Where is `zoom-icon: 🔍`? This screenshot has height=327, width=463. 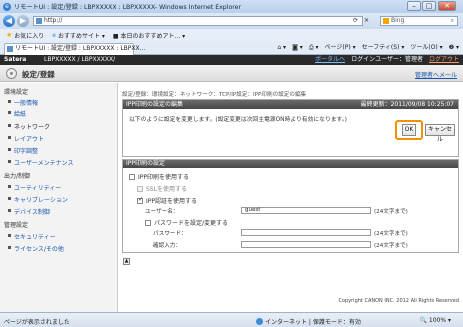
zoom-icon: 🔍 is located at coordinates (423, 320).